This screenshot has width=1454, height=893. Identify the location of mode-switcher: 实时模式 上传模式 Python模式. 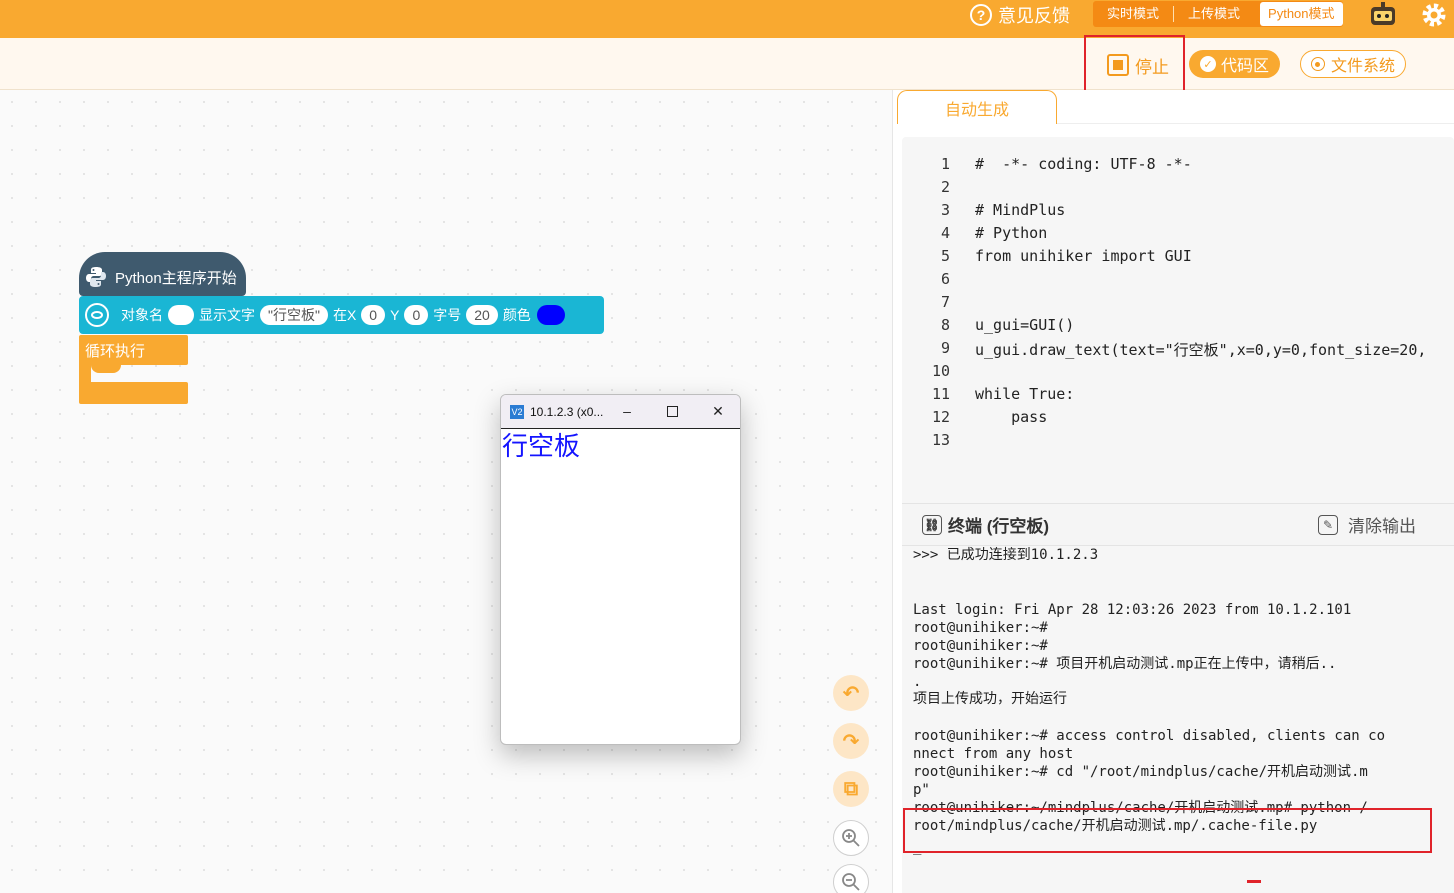
(1218, 14).